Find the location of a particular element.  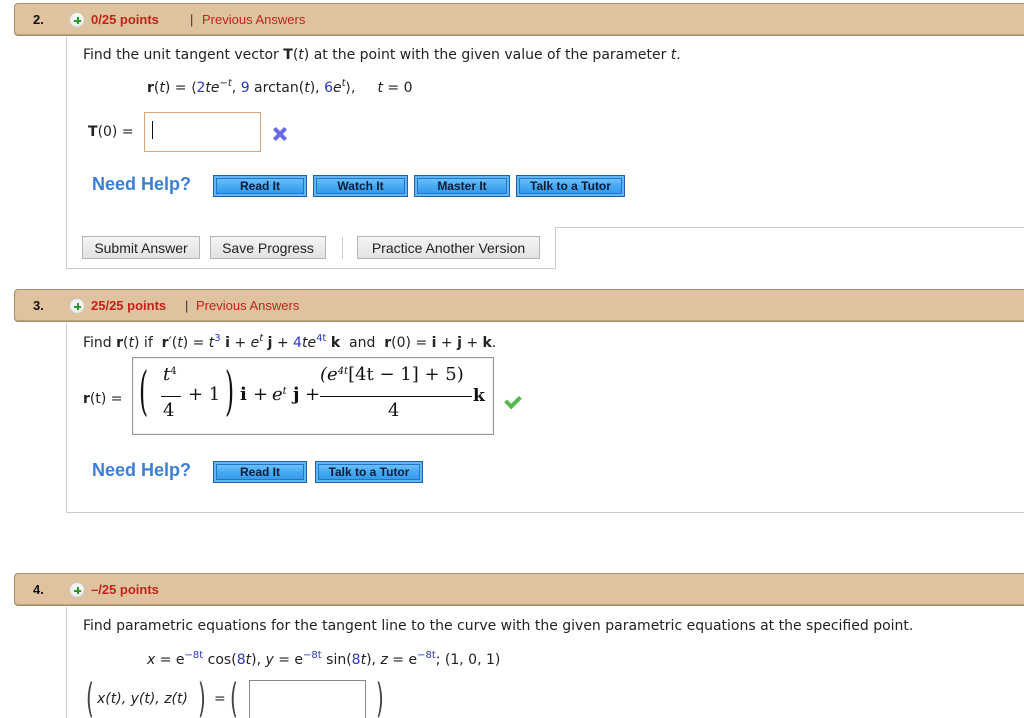

practice-another-version-button: Practice Another Version is located at coordinates (448, 247).